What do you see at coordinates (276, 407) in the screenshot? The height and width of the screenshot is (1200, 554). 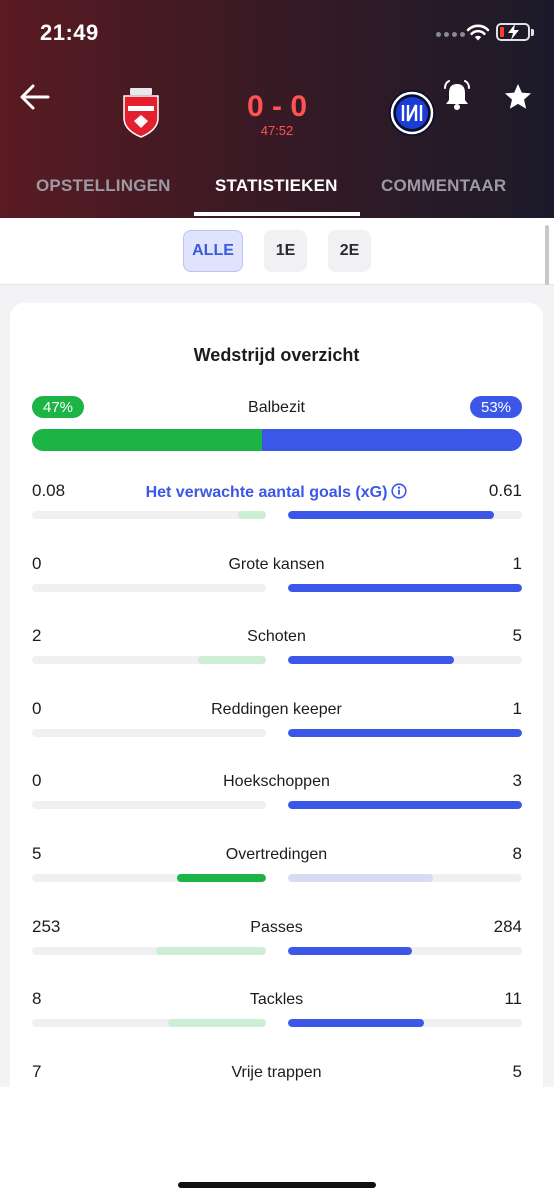 I see `possession-label: Balbezit` at bounding box center [276, 407].